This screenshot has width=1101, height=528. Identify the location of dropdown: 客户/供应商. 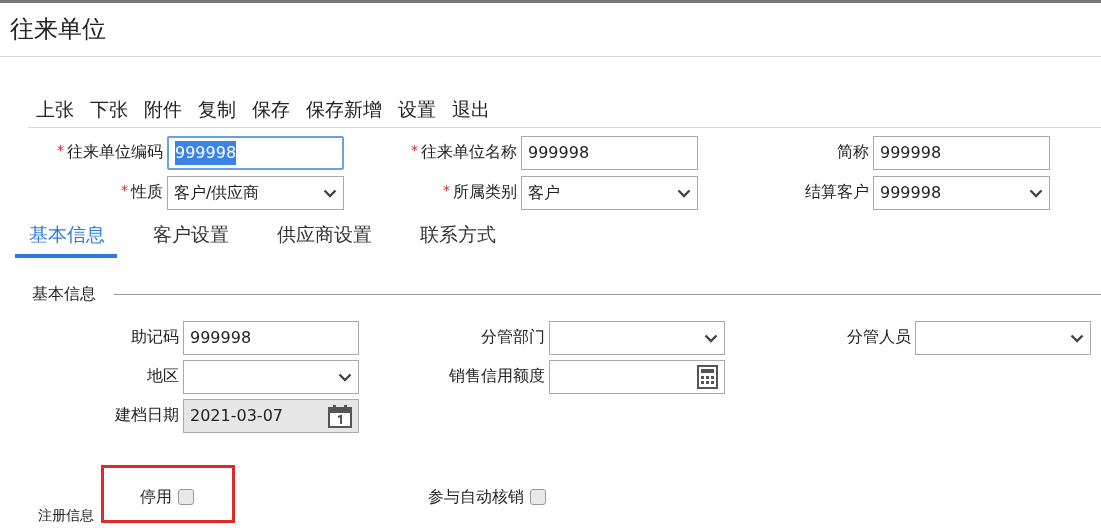
(255, 193).